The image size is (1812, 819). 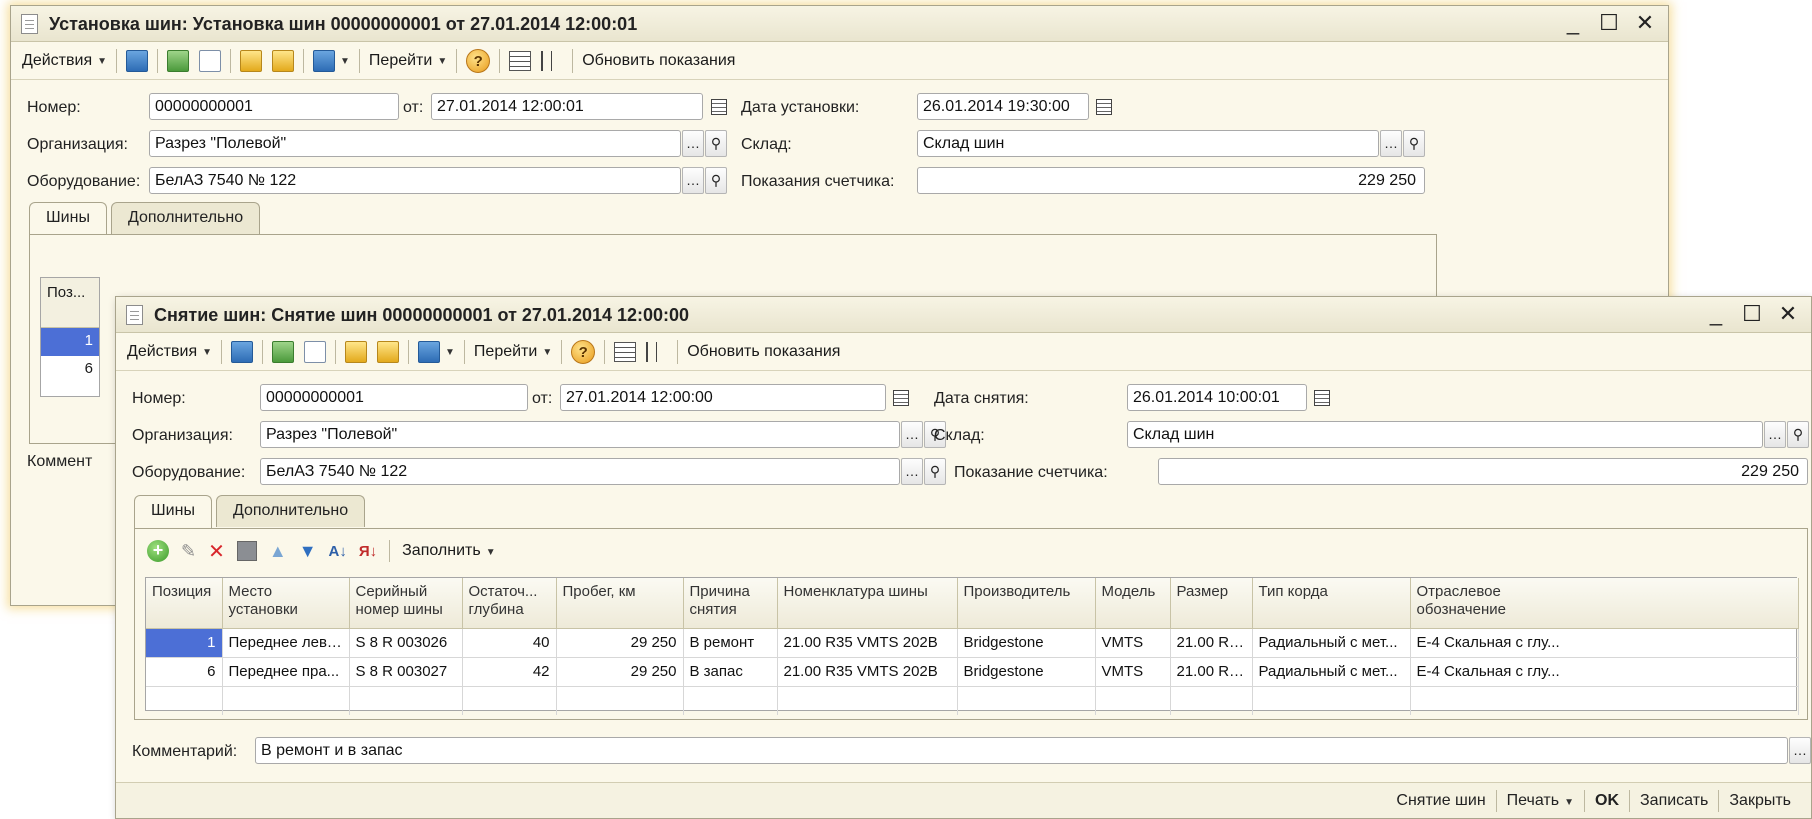 I want to click on table-cell: В ремонт, so click(x=730, y=643).